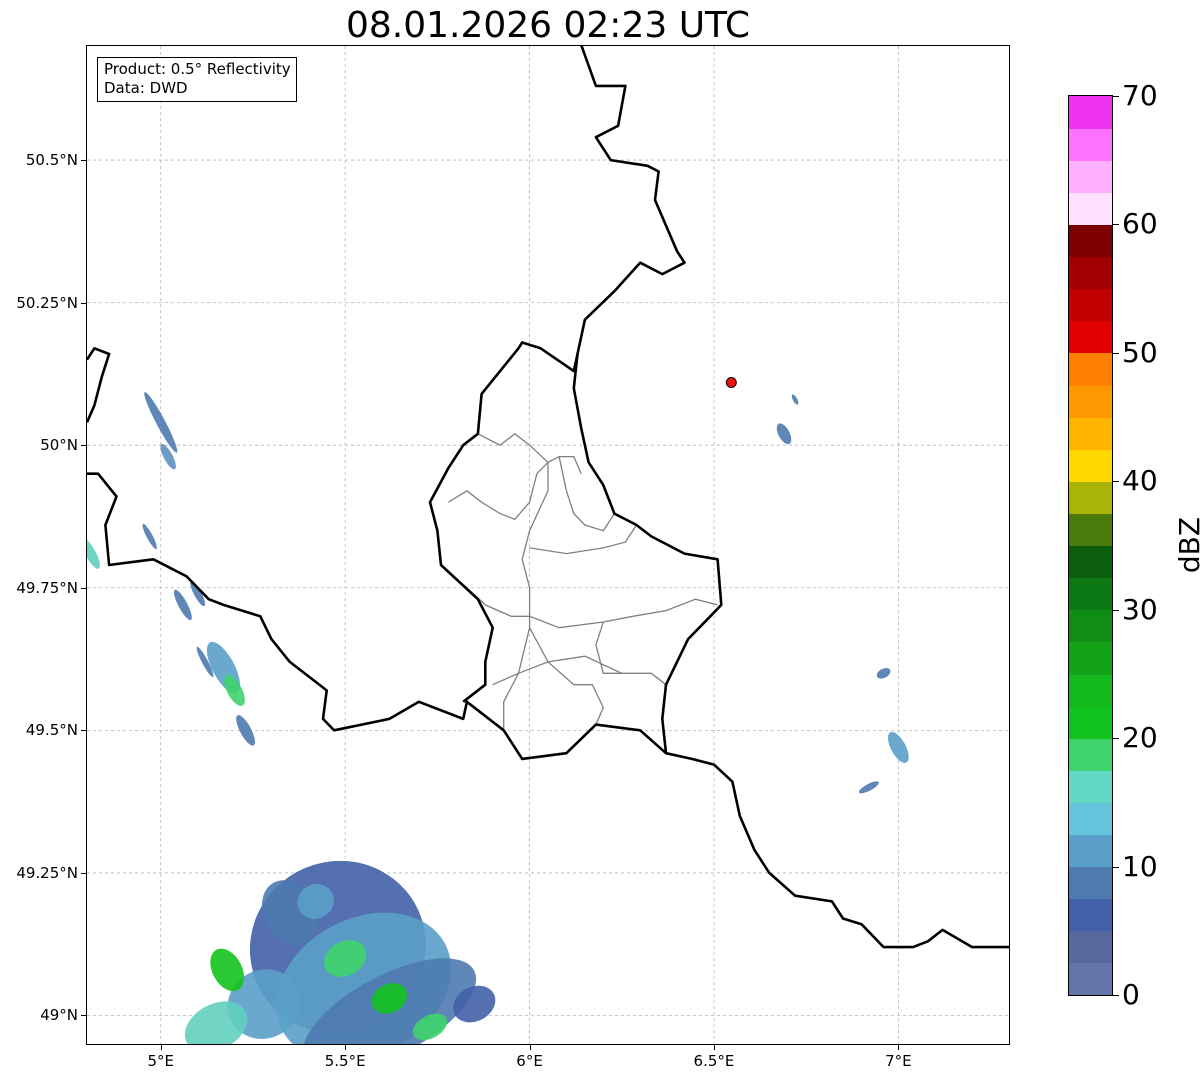  What do you see at coordinates (1140, 866) in the screenshot?
I see `colorbar-tick-label: 10` at bounding box center [1140, 866].